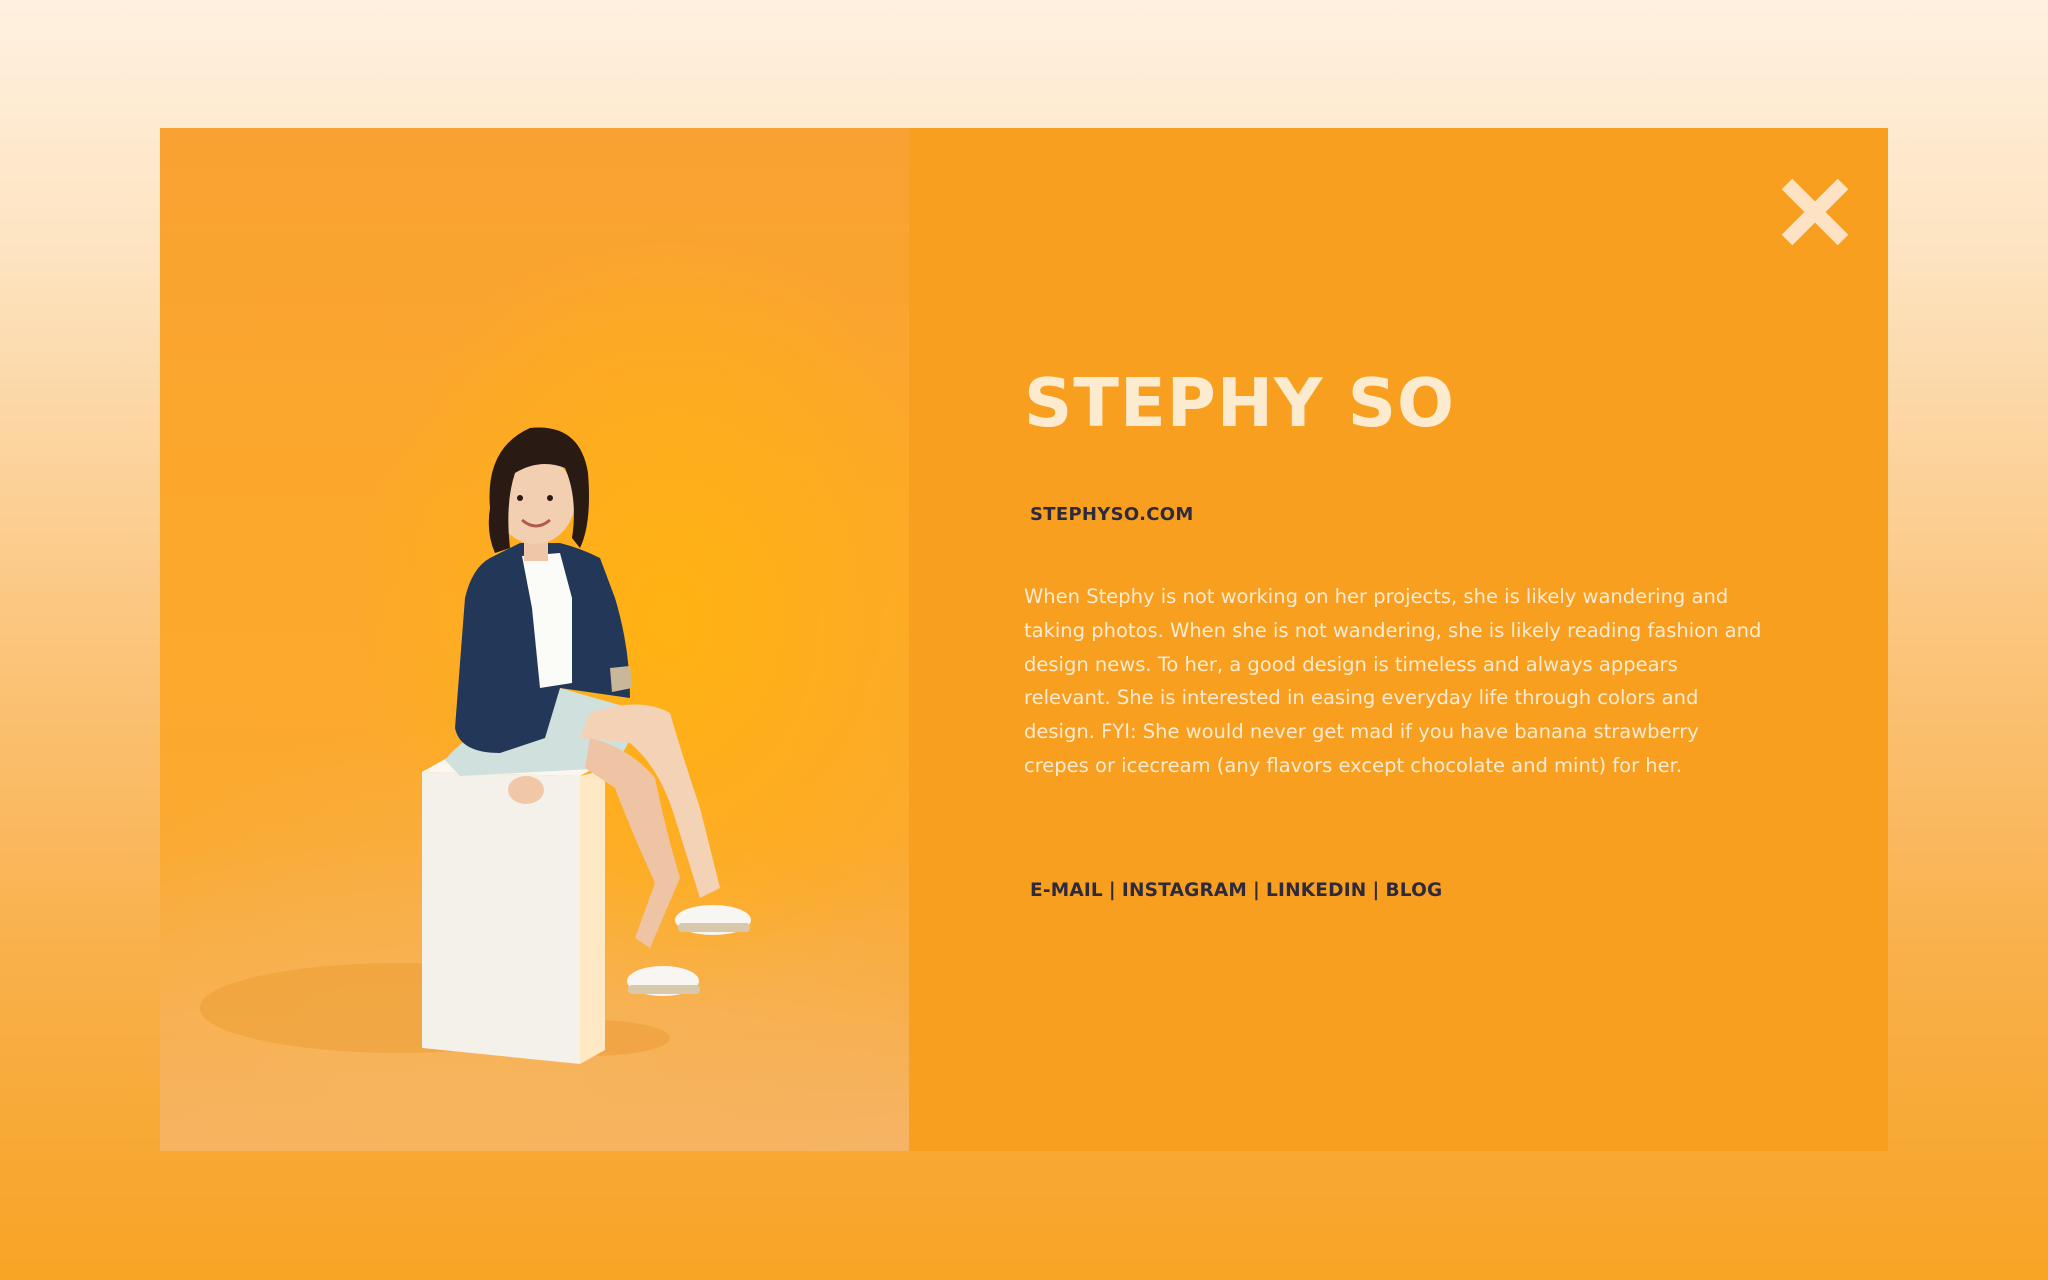 The image size is (2048, 1280). Describe the element at coordinates (475, 745) in the screenshot. I see `portrait-illustration` at that location.